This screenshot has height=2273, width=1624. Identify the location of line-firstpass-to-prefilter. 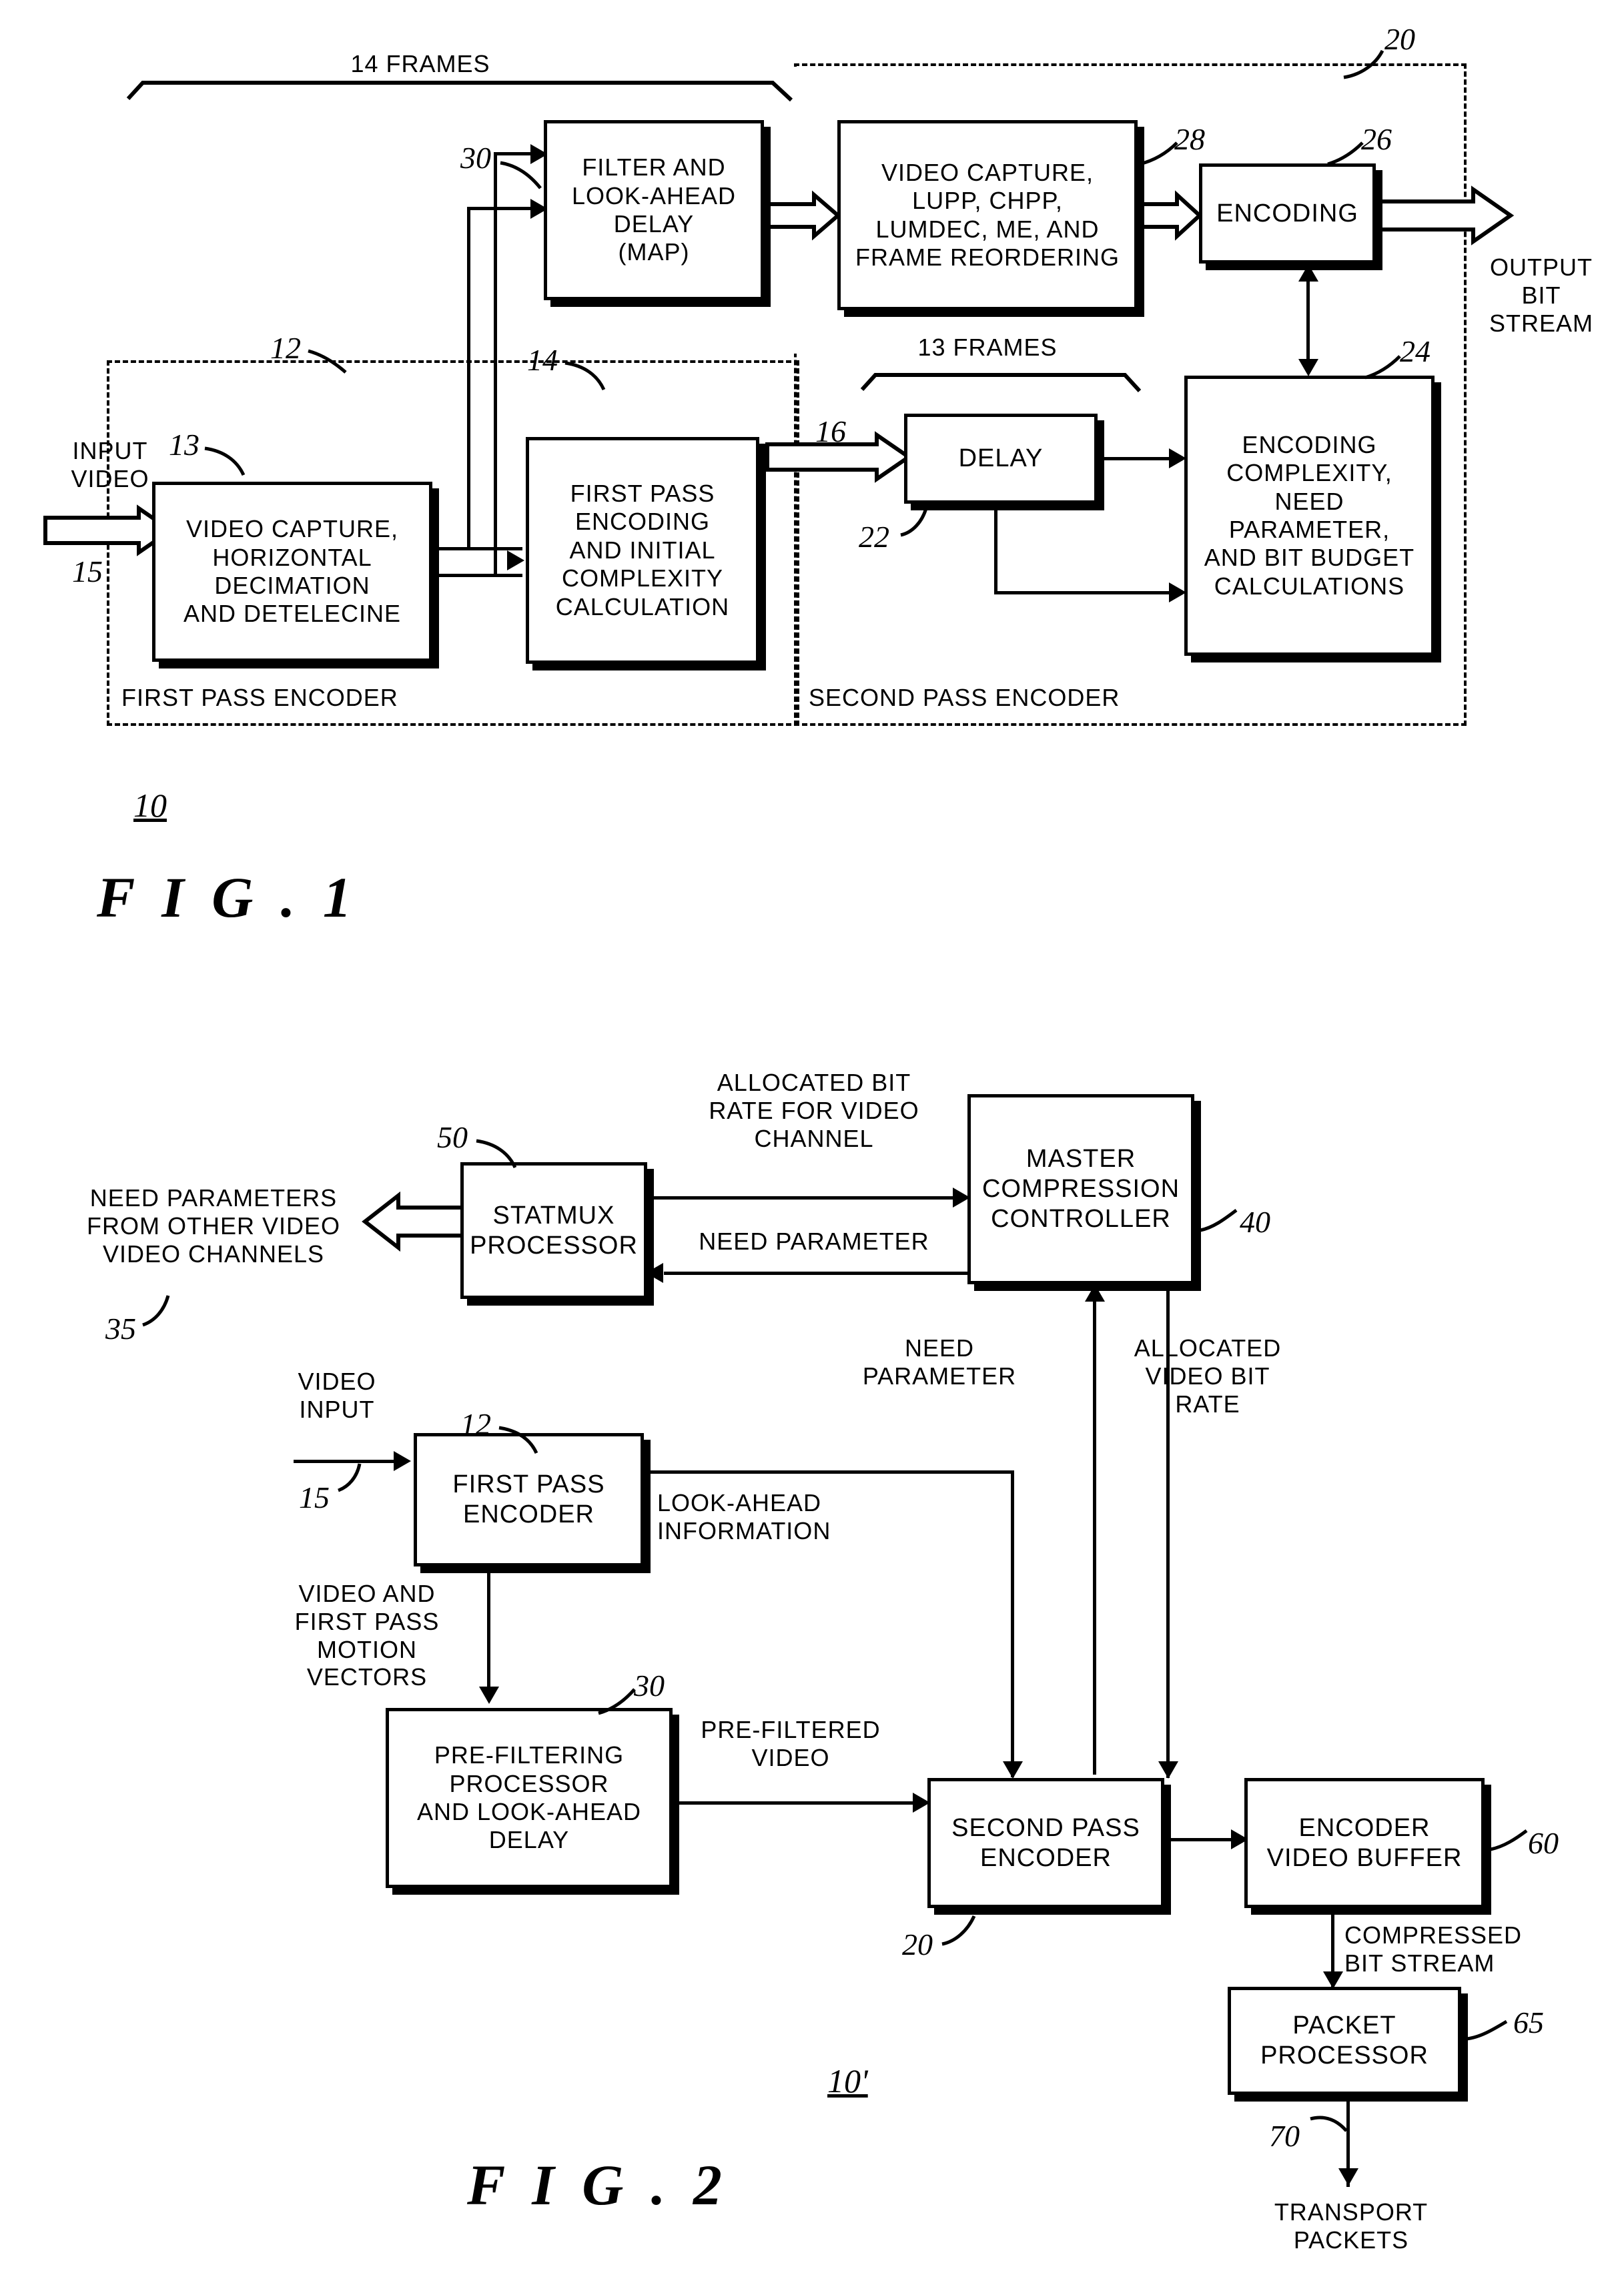
(488, 1636).